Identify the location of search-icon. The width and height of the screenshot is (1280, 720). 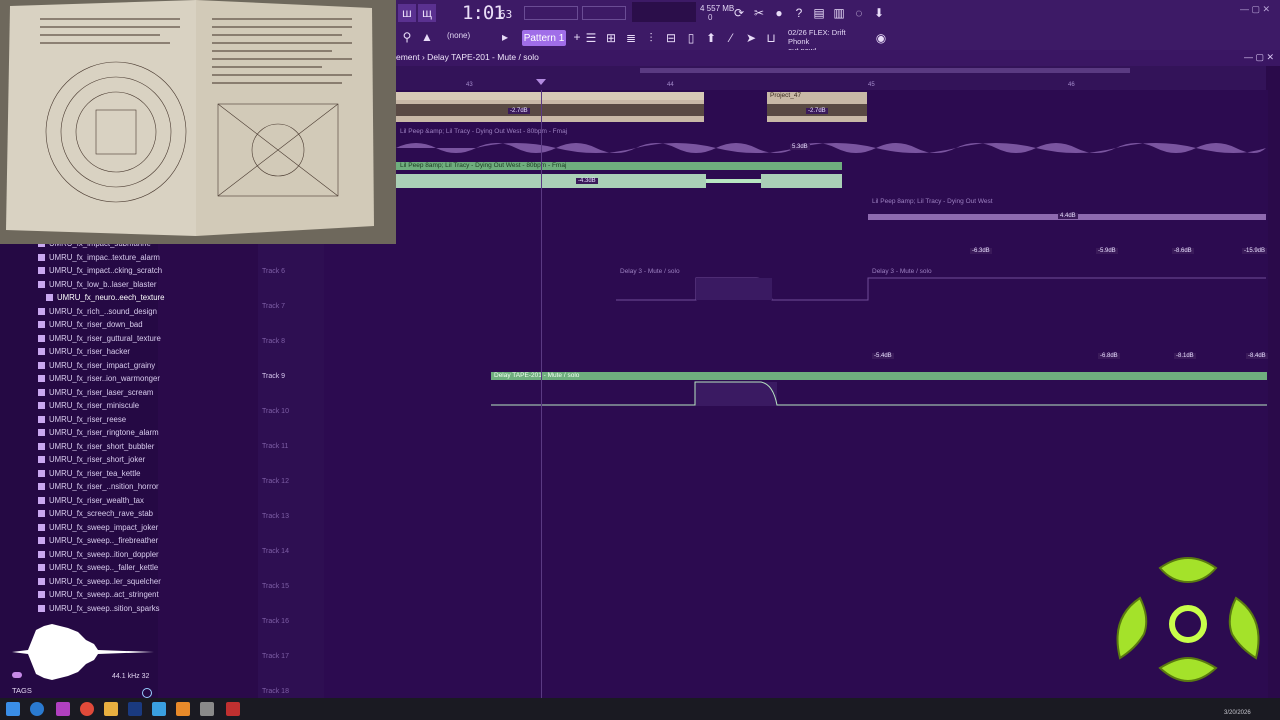
(147, 693).